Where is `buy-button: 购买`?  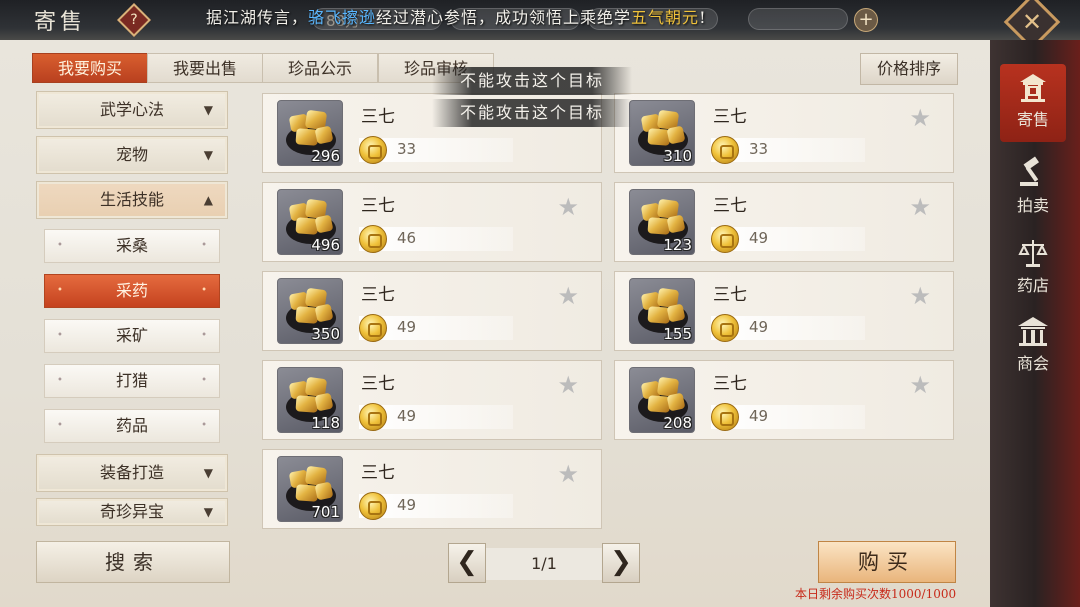
buy-button: 购买 is located at coordinates (887, 562).